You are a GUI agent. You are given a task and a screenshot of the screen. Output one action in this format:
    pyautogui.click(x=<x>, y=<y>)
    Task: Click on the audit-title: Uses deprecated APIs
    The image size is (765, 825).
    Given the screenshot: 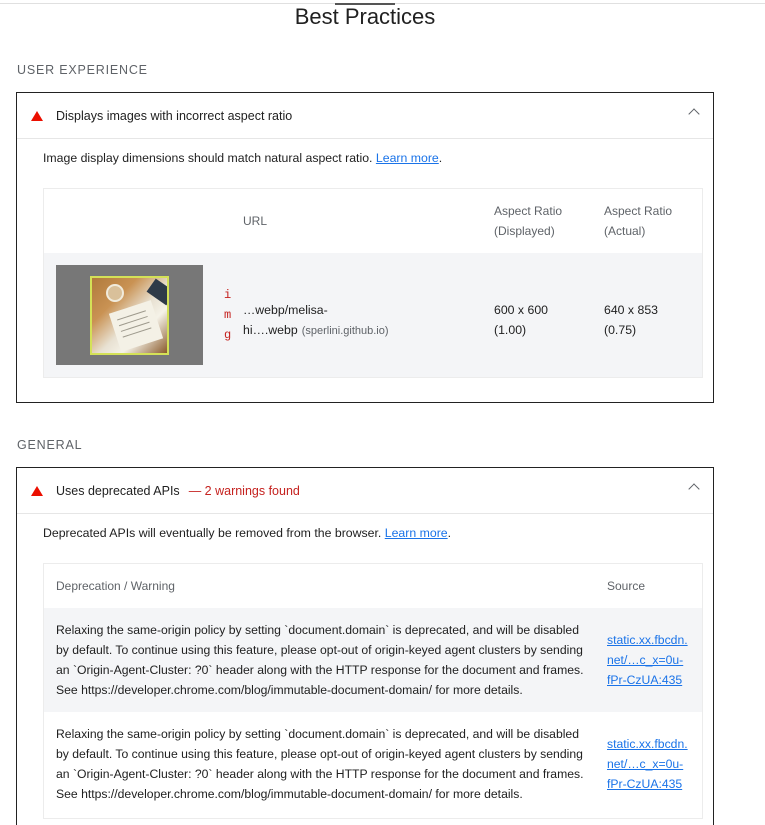 What is the action you would take?
    pyautogui.click(x=118, y=490)
    